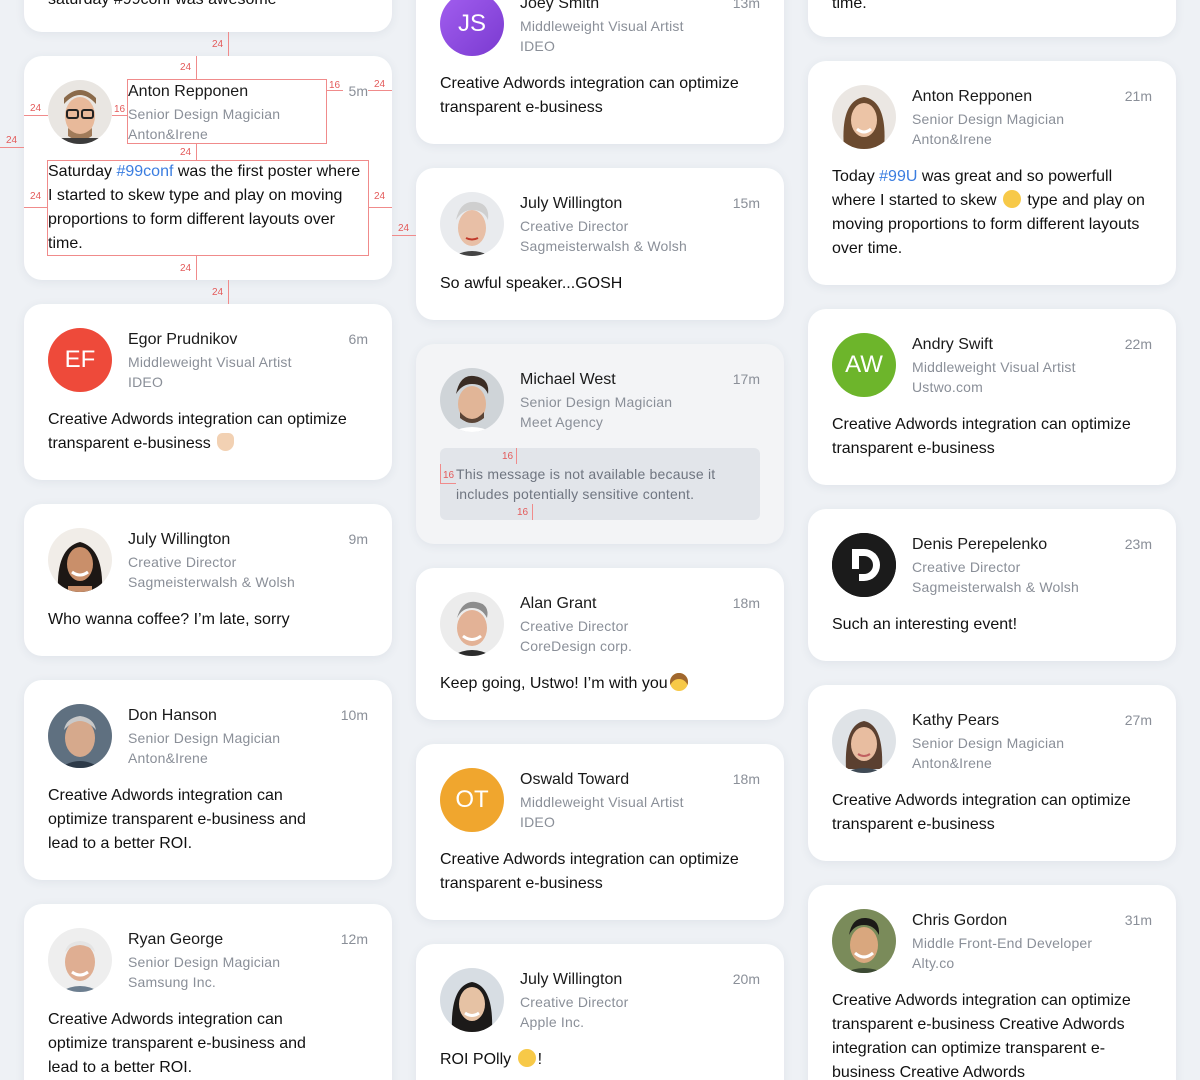 The height and width of the screenshot is (1080, 1200). Describe the element at coordinates (898, 176) in the screenshot. I see `hashtag-link: #99U` at that location.